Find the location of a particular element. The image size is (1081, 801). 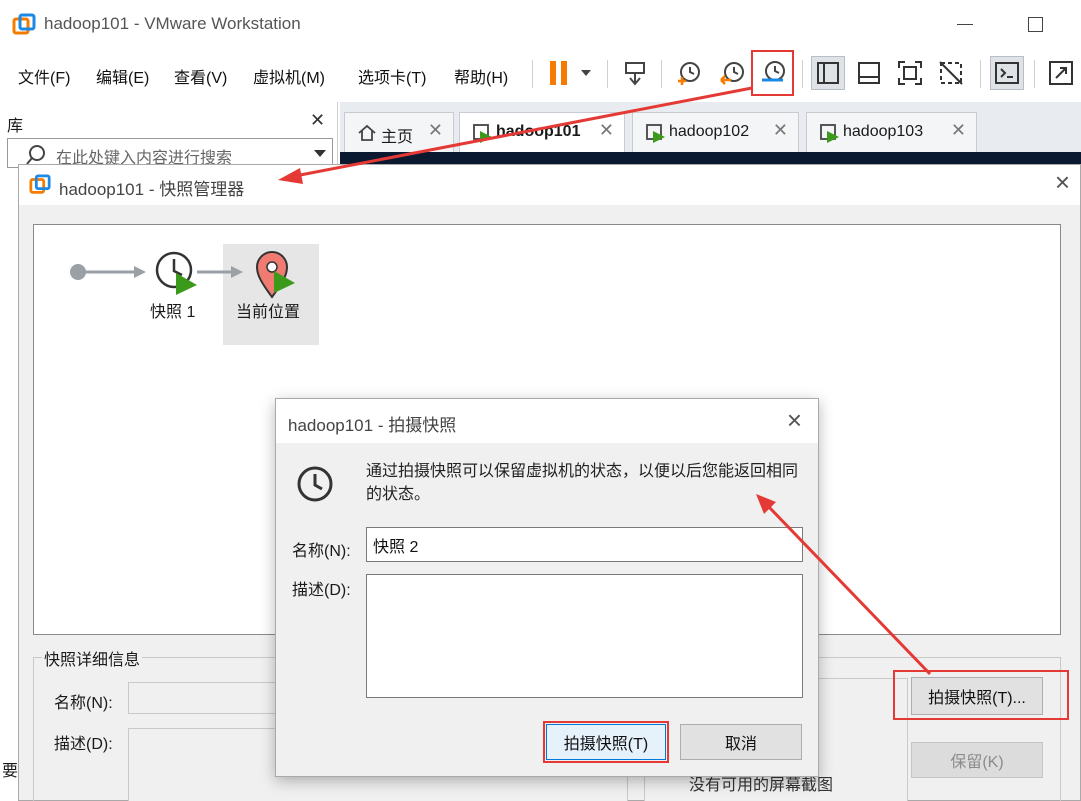

snapshot-name-label: 名称(N): is located at coordinates (321, 551).